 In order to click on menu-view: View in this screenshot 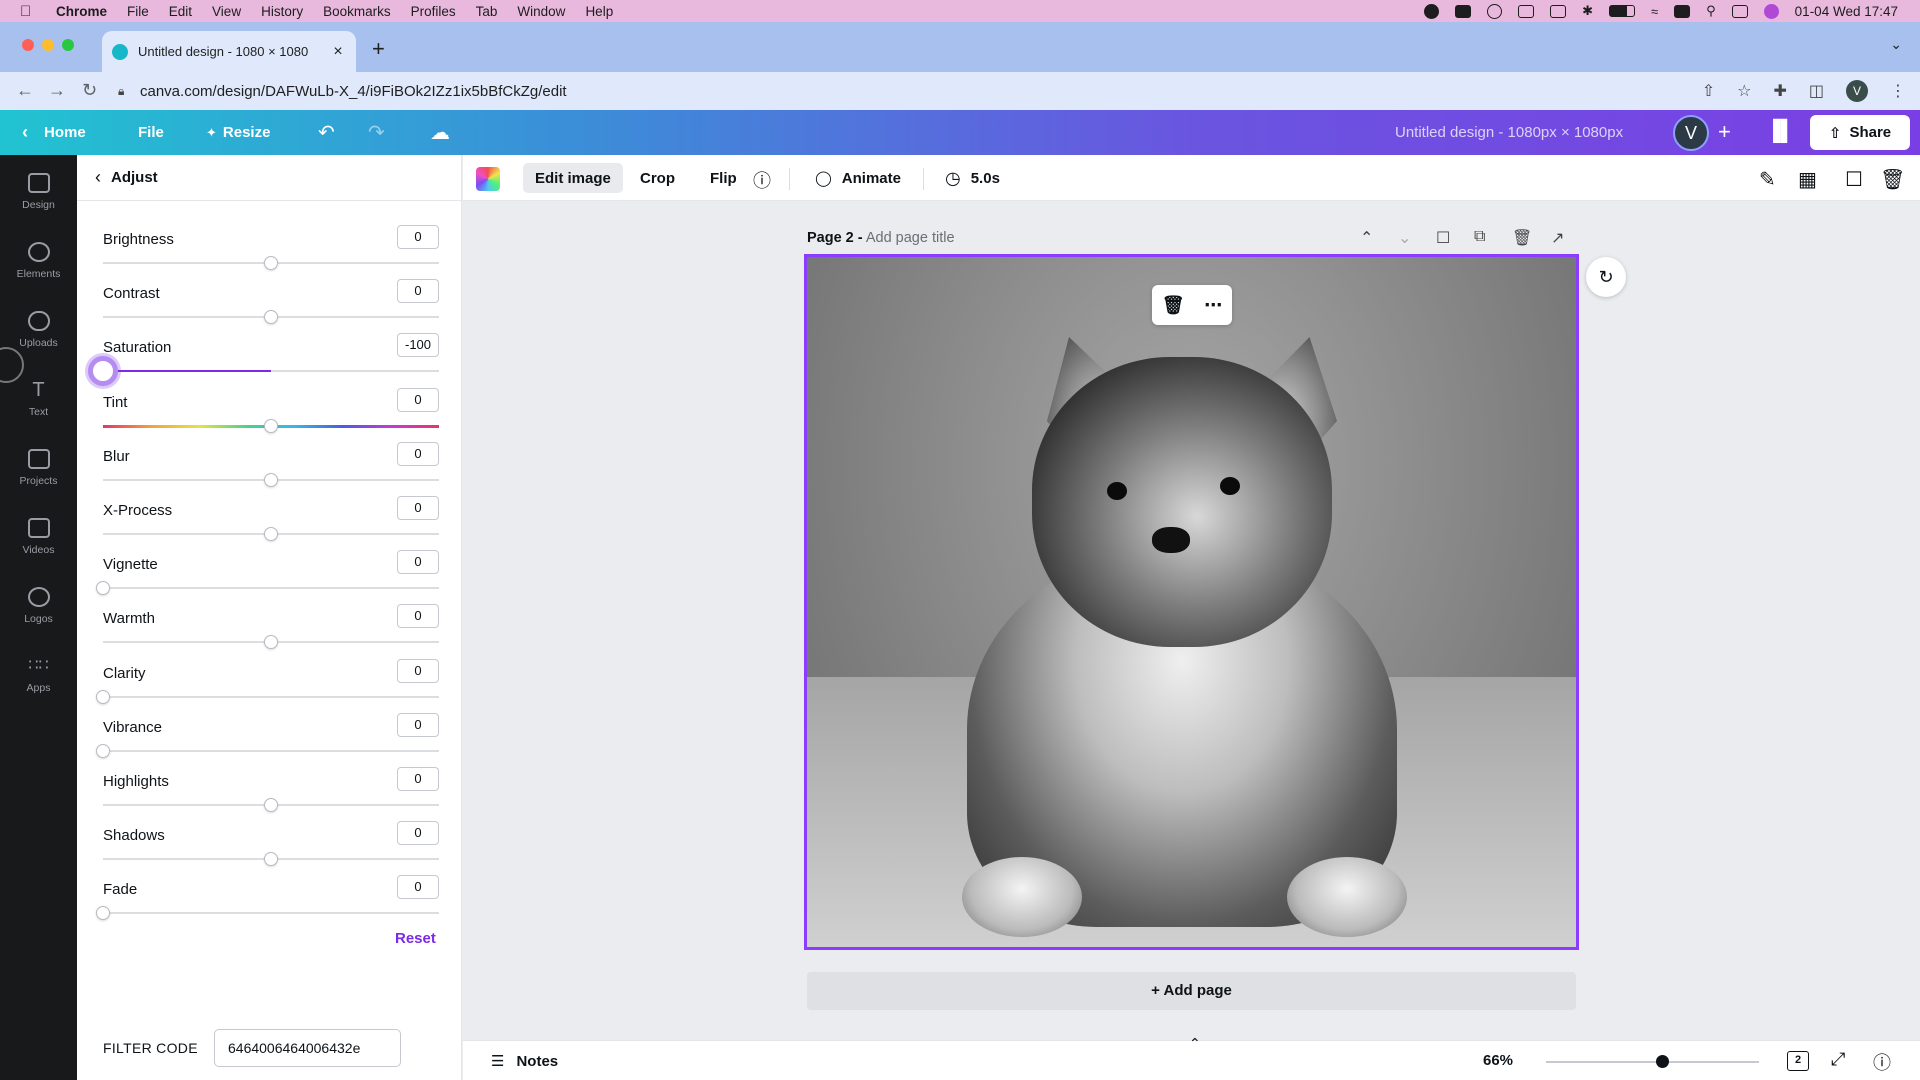, I will do `click(226, 11)`.